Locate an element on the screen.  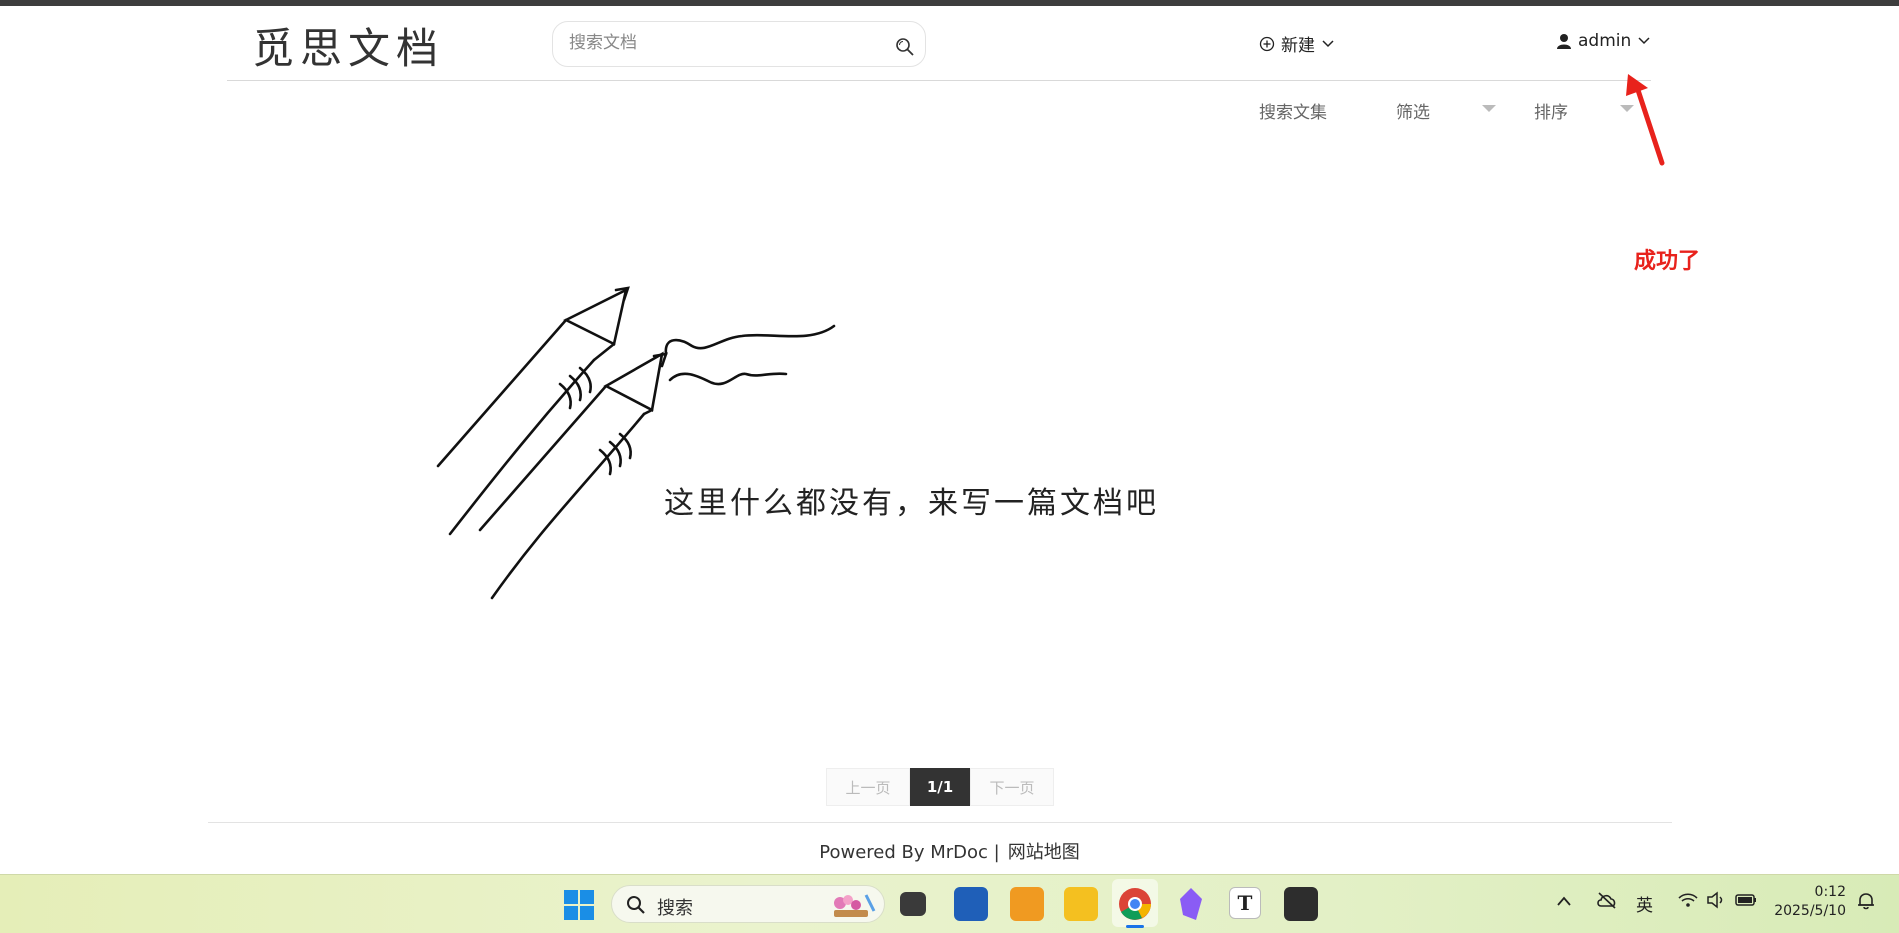
top-bar is located at coordinates (949, 3).